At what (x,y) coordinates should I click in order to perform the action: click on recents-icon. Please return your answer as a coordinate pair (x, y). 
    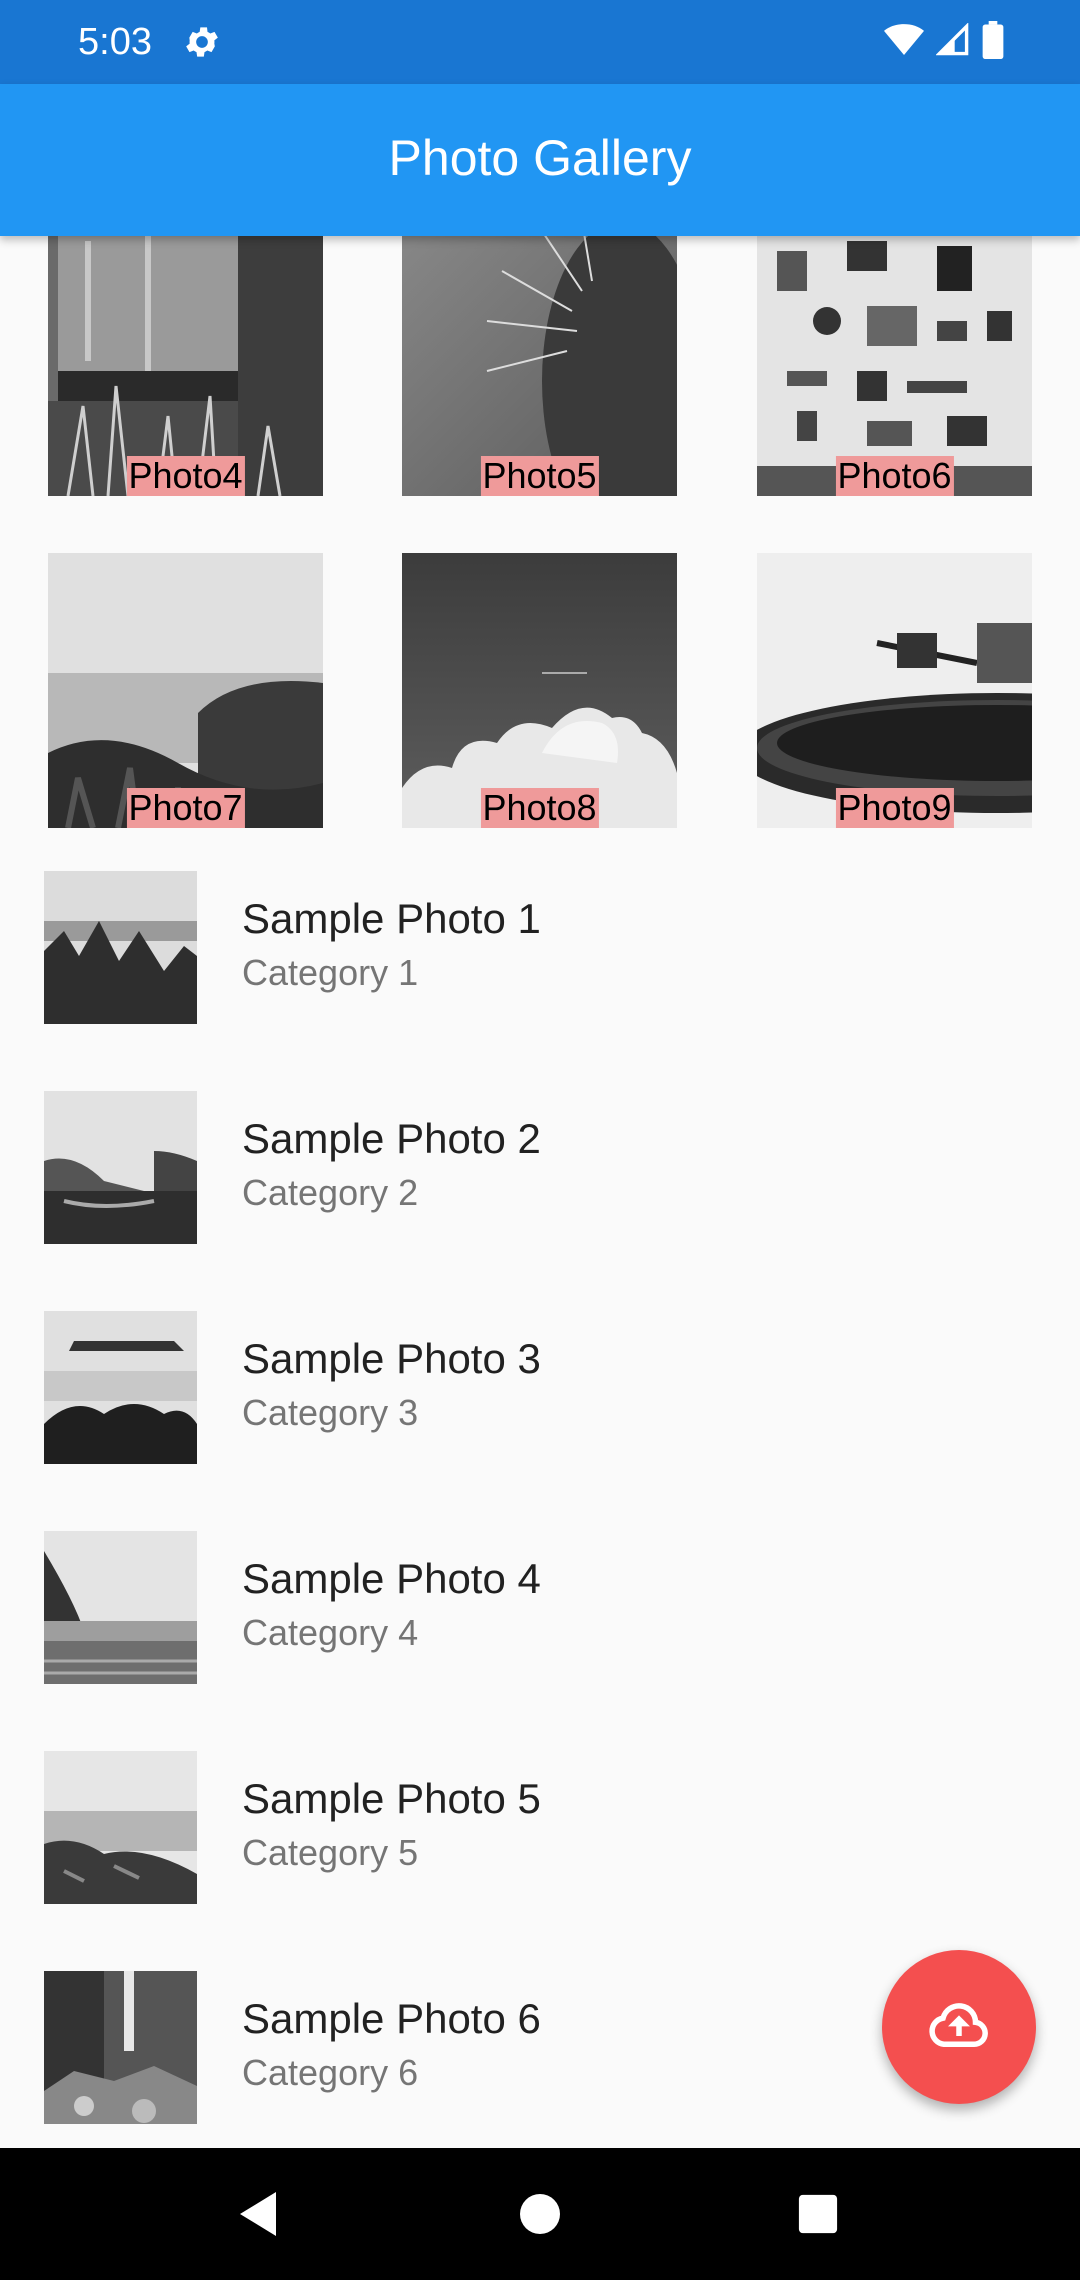
    Looking at the image, I should click on (818, 2214).